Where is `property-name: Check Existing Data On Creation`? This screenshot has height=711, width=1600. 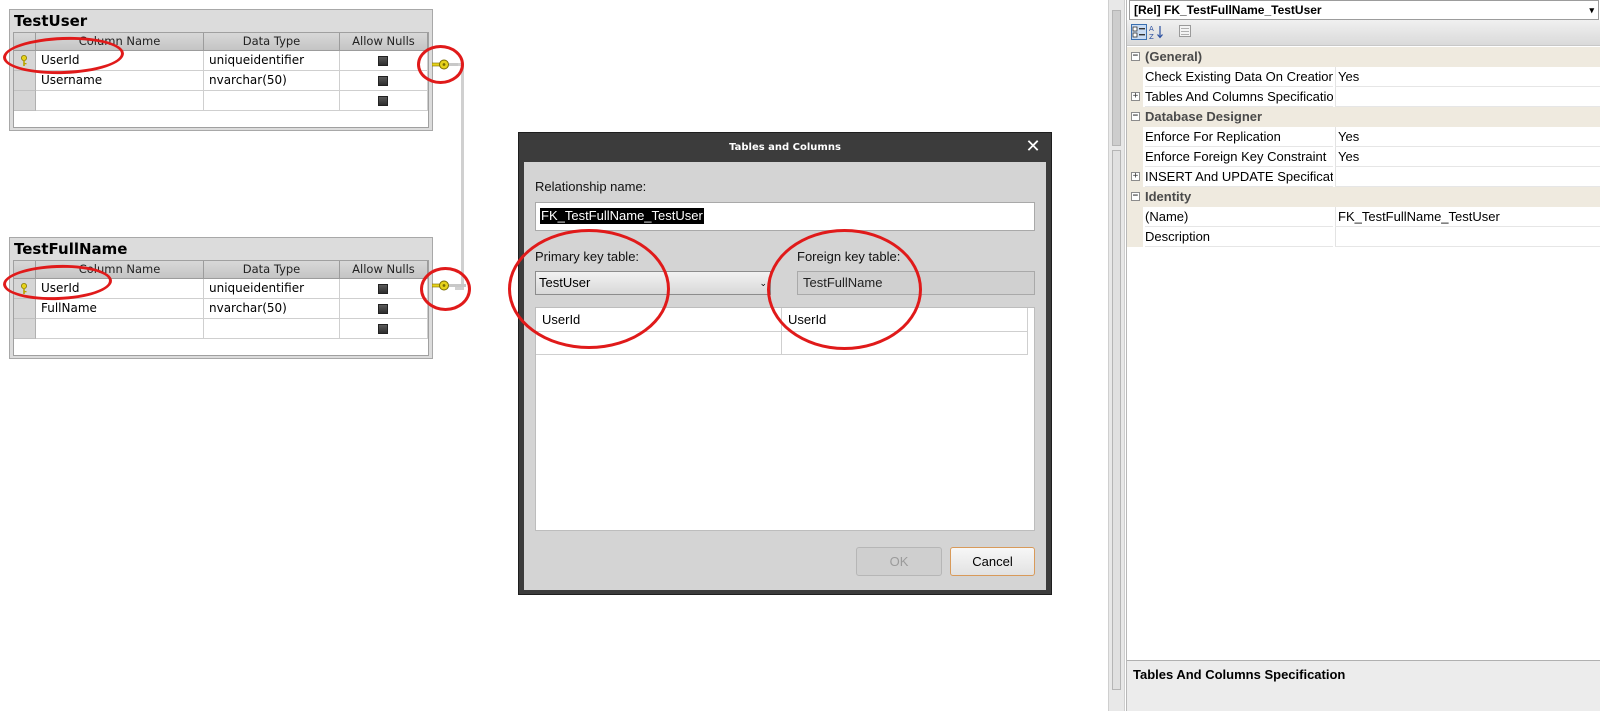 property-name: Check Existing Data On Creation is located at coordinates (1239, 77).